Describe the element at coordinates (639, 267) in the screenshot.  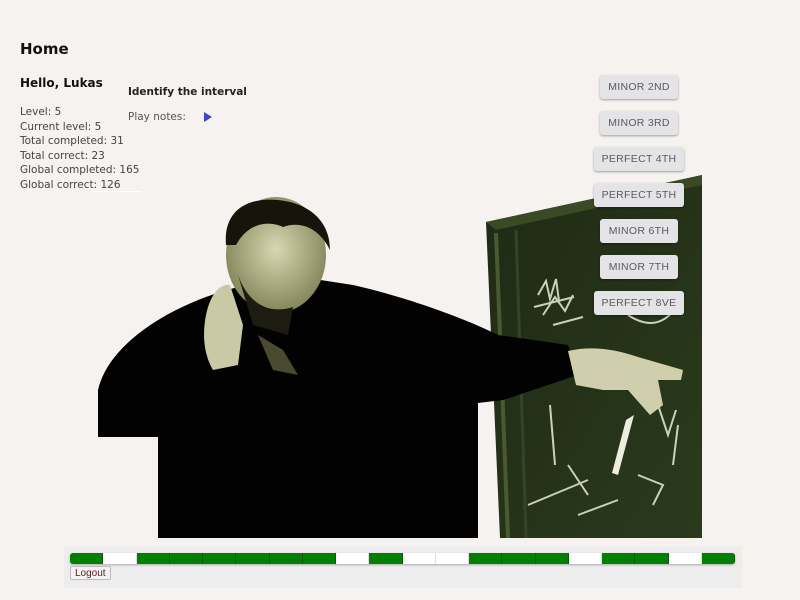
I see `answer-minor-7th: MINOR 7TH` at that location.